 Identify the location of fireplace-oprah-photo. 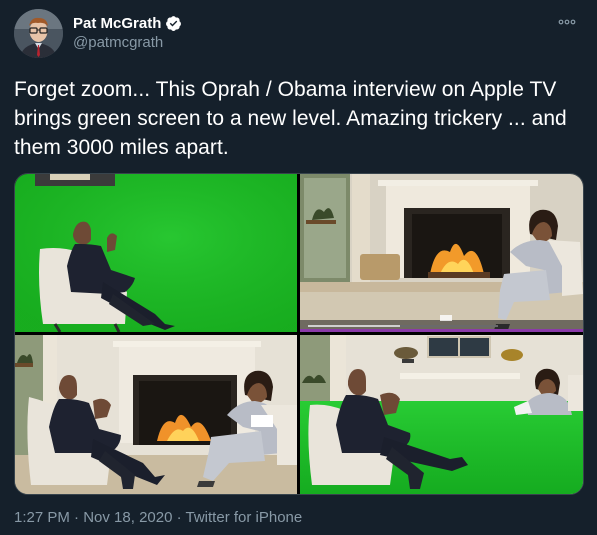
(441, 253).